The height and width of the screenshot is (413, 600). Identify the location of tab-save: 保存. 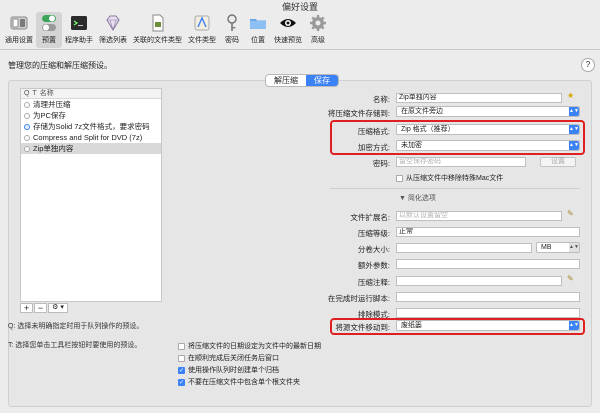
(322, 80).